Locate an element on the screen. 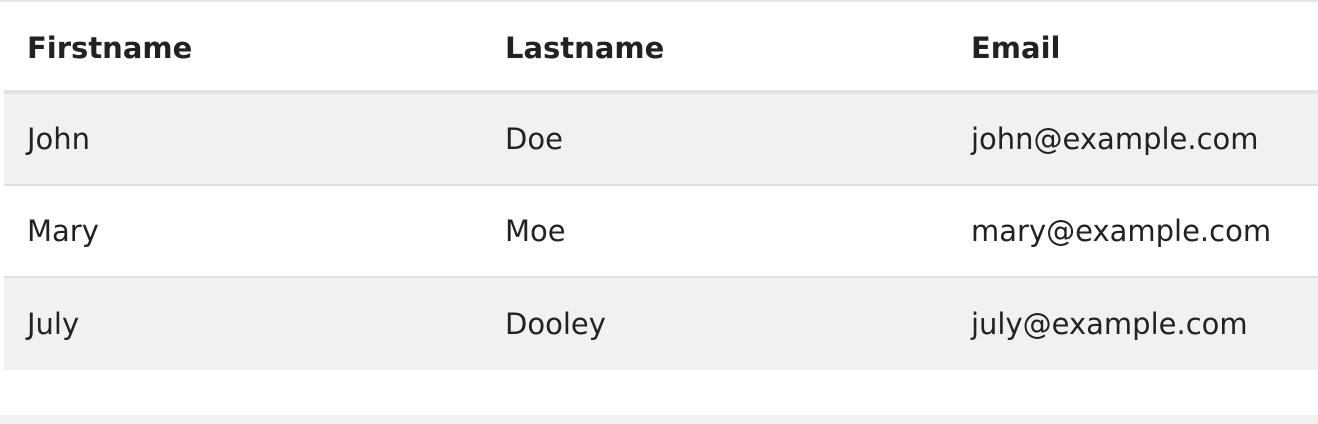 The image size is (1318, 424). column-header-lastname: Lastname is located at coordinates (715, 48).